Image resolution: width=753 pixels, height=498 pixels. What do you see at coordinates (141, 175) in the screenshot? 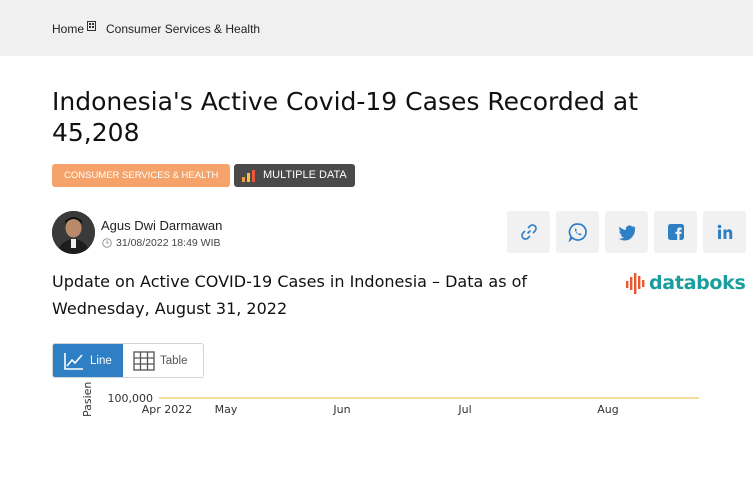
I see `category-badge: CONSUMER SERVICES & HEALTH` at bounding box center [141, 175].